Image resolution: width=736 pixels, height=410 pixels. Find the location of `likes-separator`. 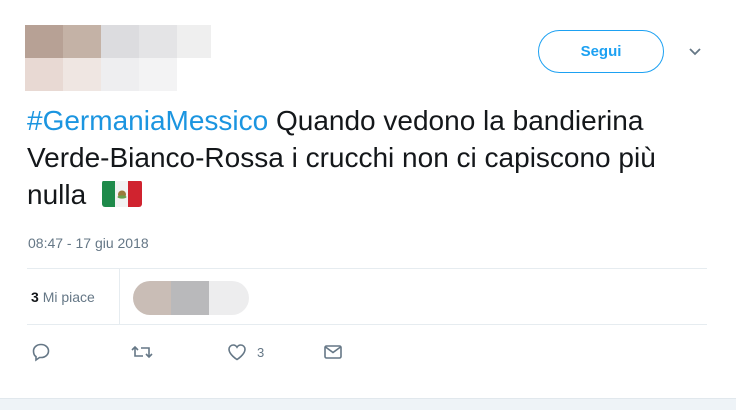

likes-separator is located at coordinates (119, 296).